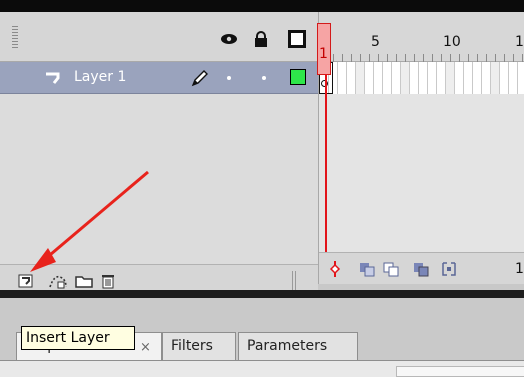  Describe the element at coordinates (295, 281) in the screenshot. I see `panel-resize-grip` at that location.